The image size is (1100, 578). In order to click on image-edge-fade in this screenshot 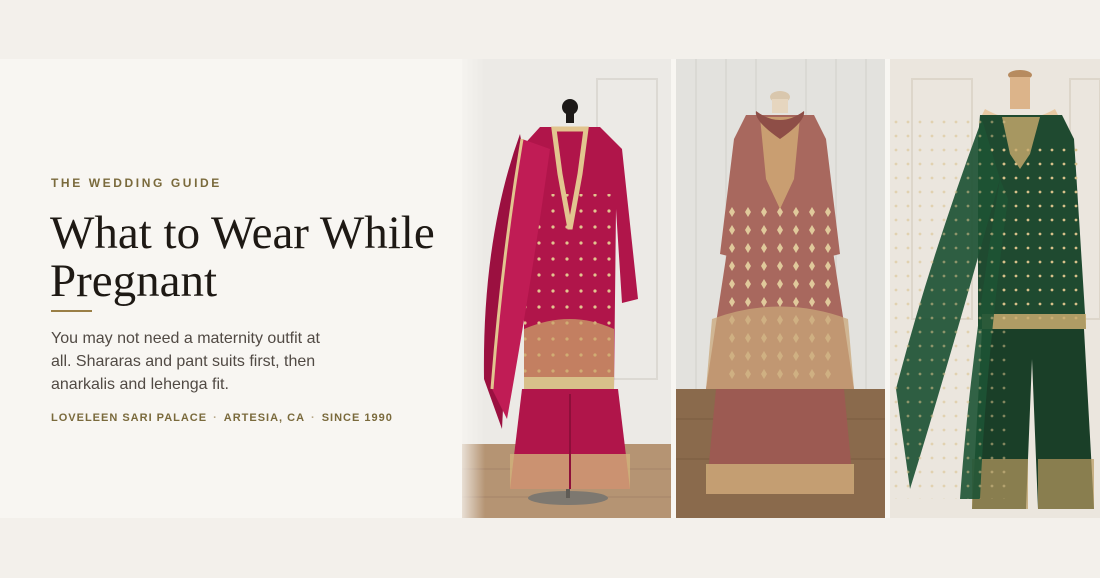, I will do `click(470, 288)`.